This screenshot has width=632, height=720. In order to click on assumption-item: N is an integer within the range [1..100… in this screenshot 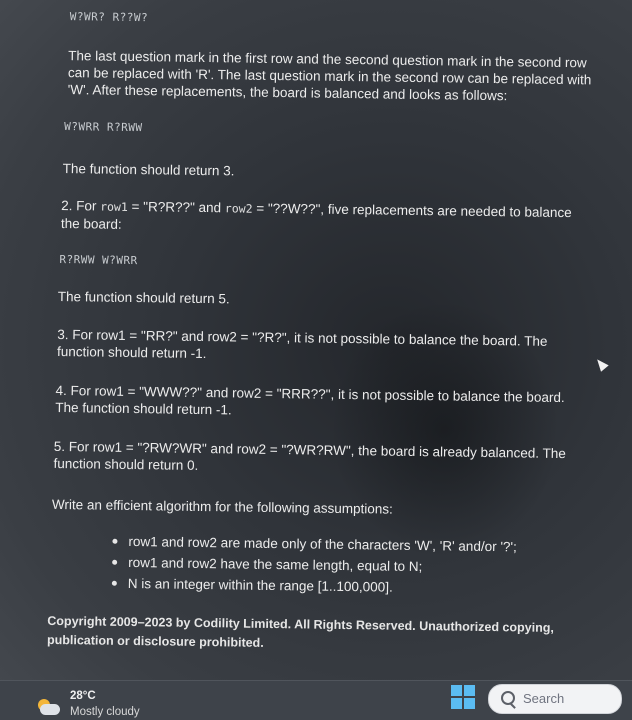, I will do `click(311, 586)`.